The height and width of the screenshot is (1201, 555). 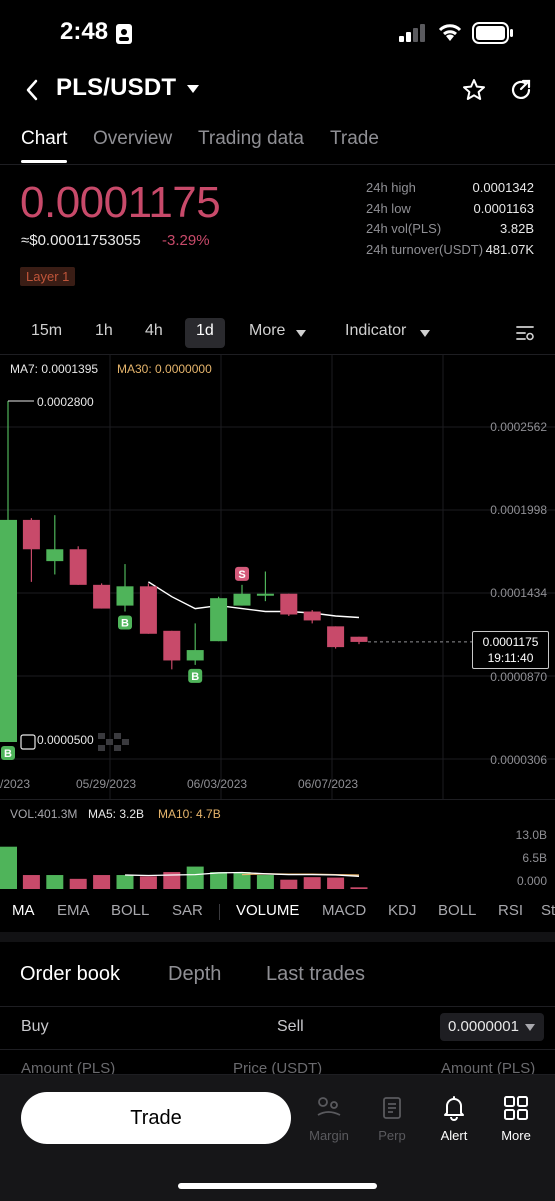 What do you see at coordinates (391, 187) in the screenshot?
I see `stat-label-high: 24h high` at bounding box center [391, 187].